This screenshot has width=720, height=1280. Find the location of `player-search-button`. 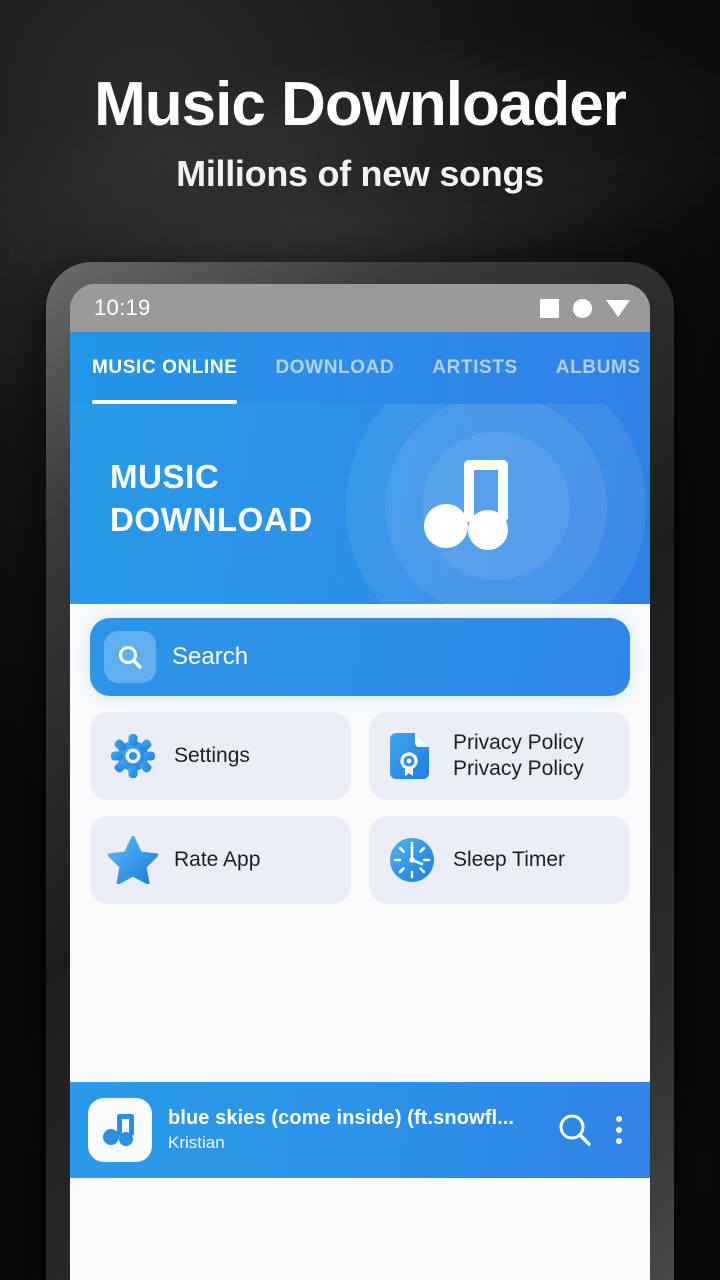

player-search-button is located at coordinates (575, 1130).